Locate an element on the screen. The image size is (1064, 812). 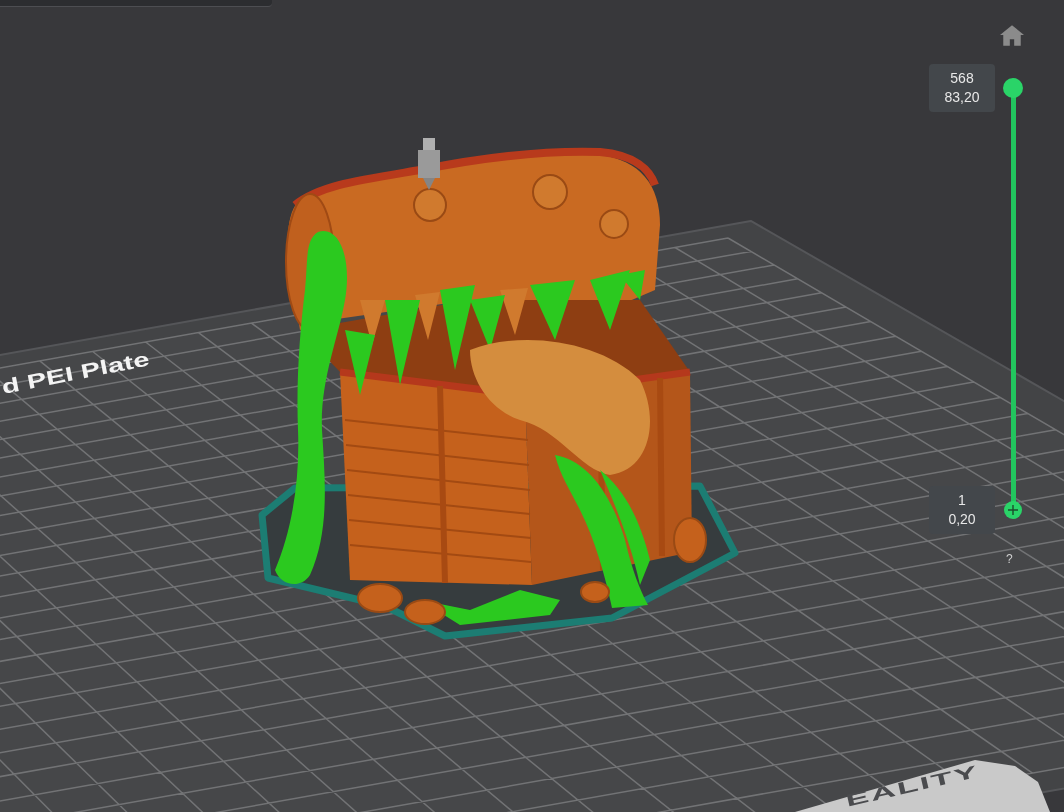
layer-height: 83,20 is located at coordinates (962, 97).